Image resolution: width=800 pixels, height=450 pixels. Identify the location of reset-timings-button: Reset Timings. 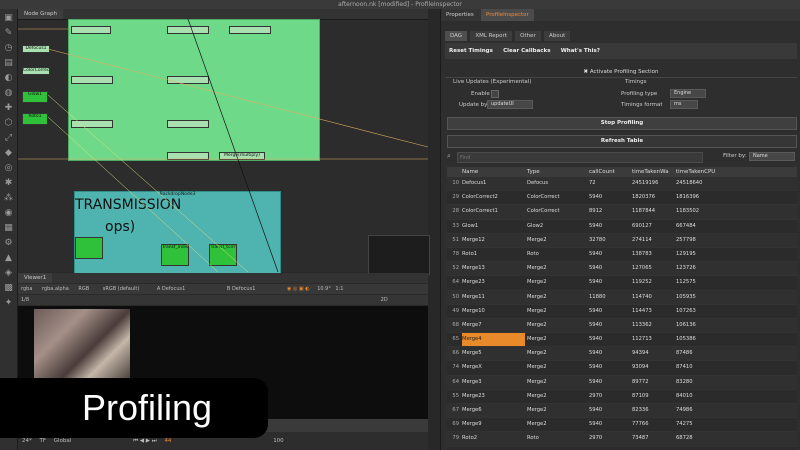
(471, 51).